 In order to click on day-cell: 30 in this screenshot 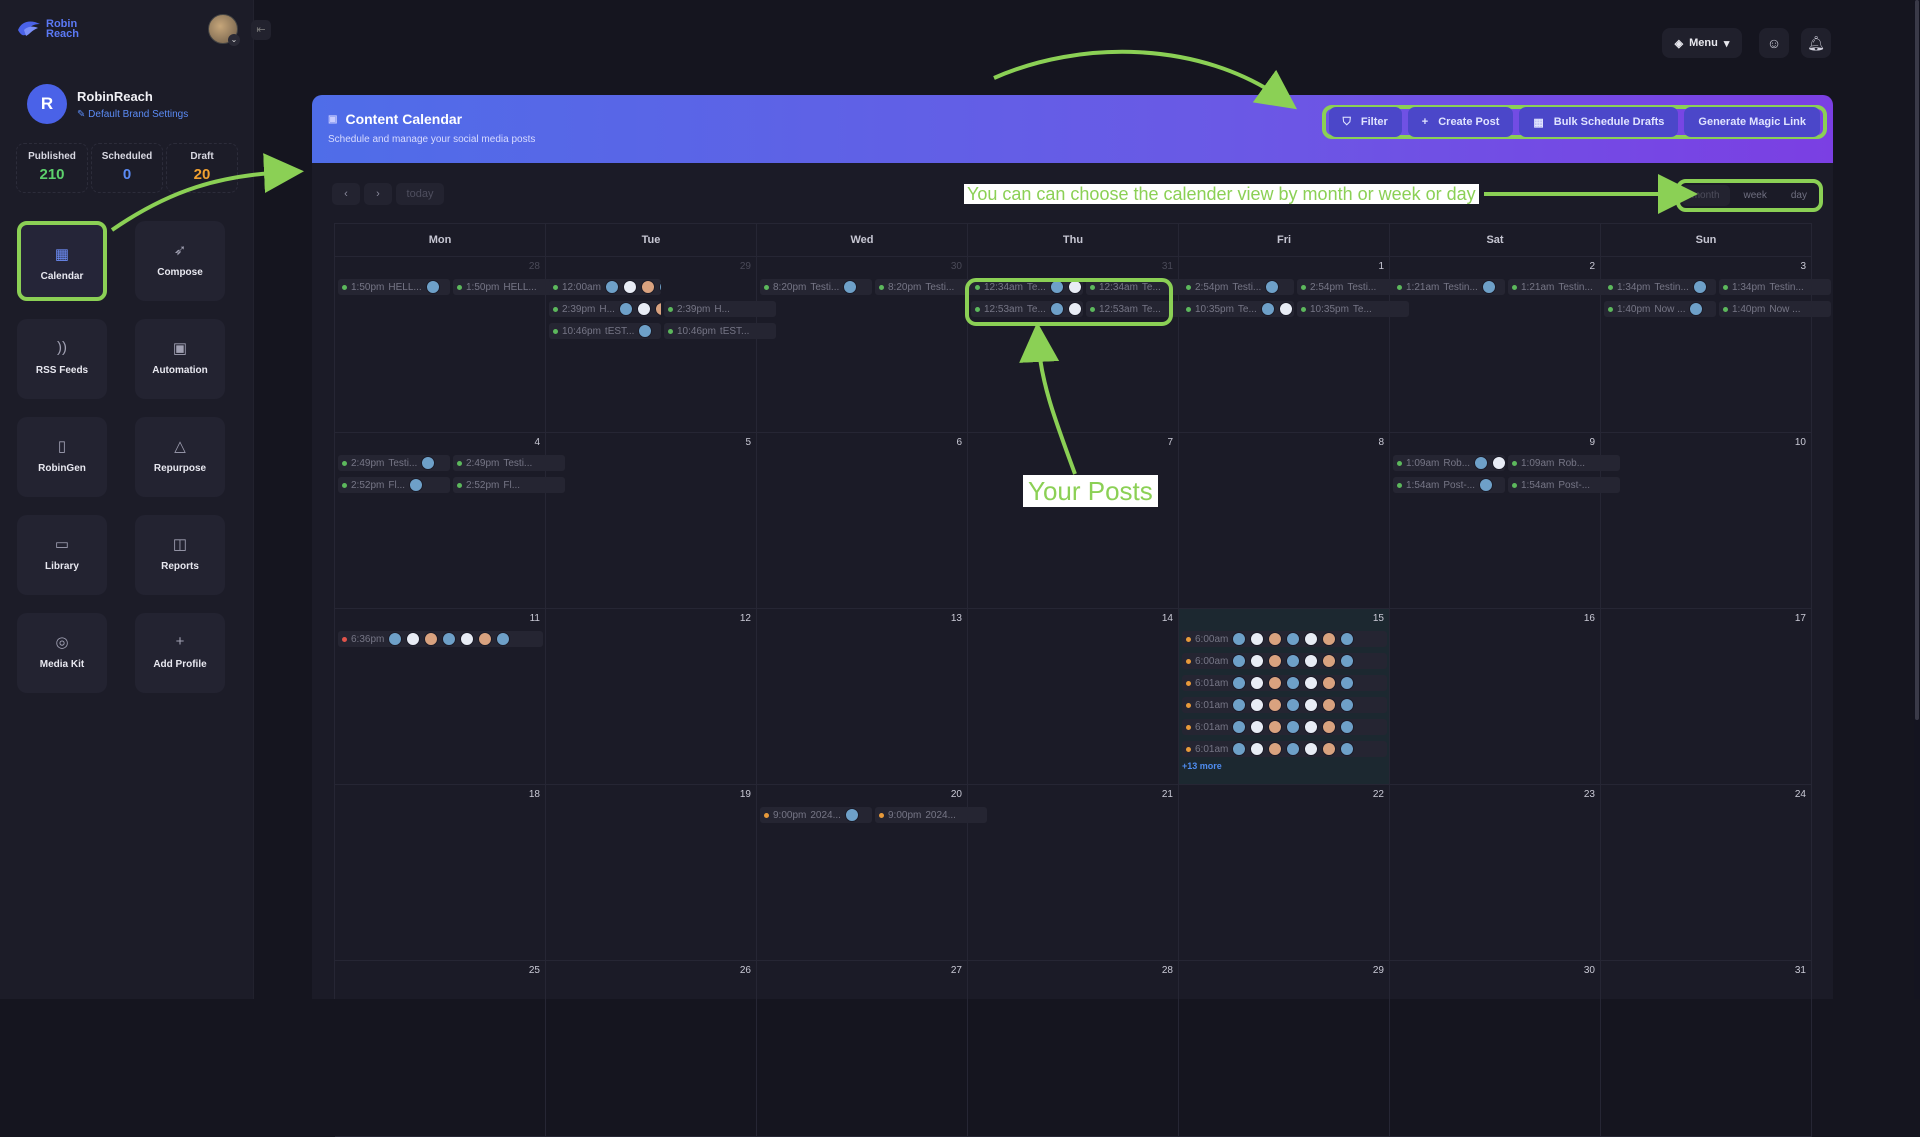, I will do `click(1495, 1049)`.